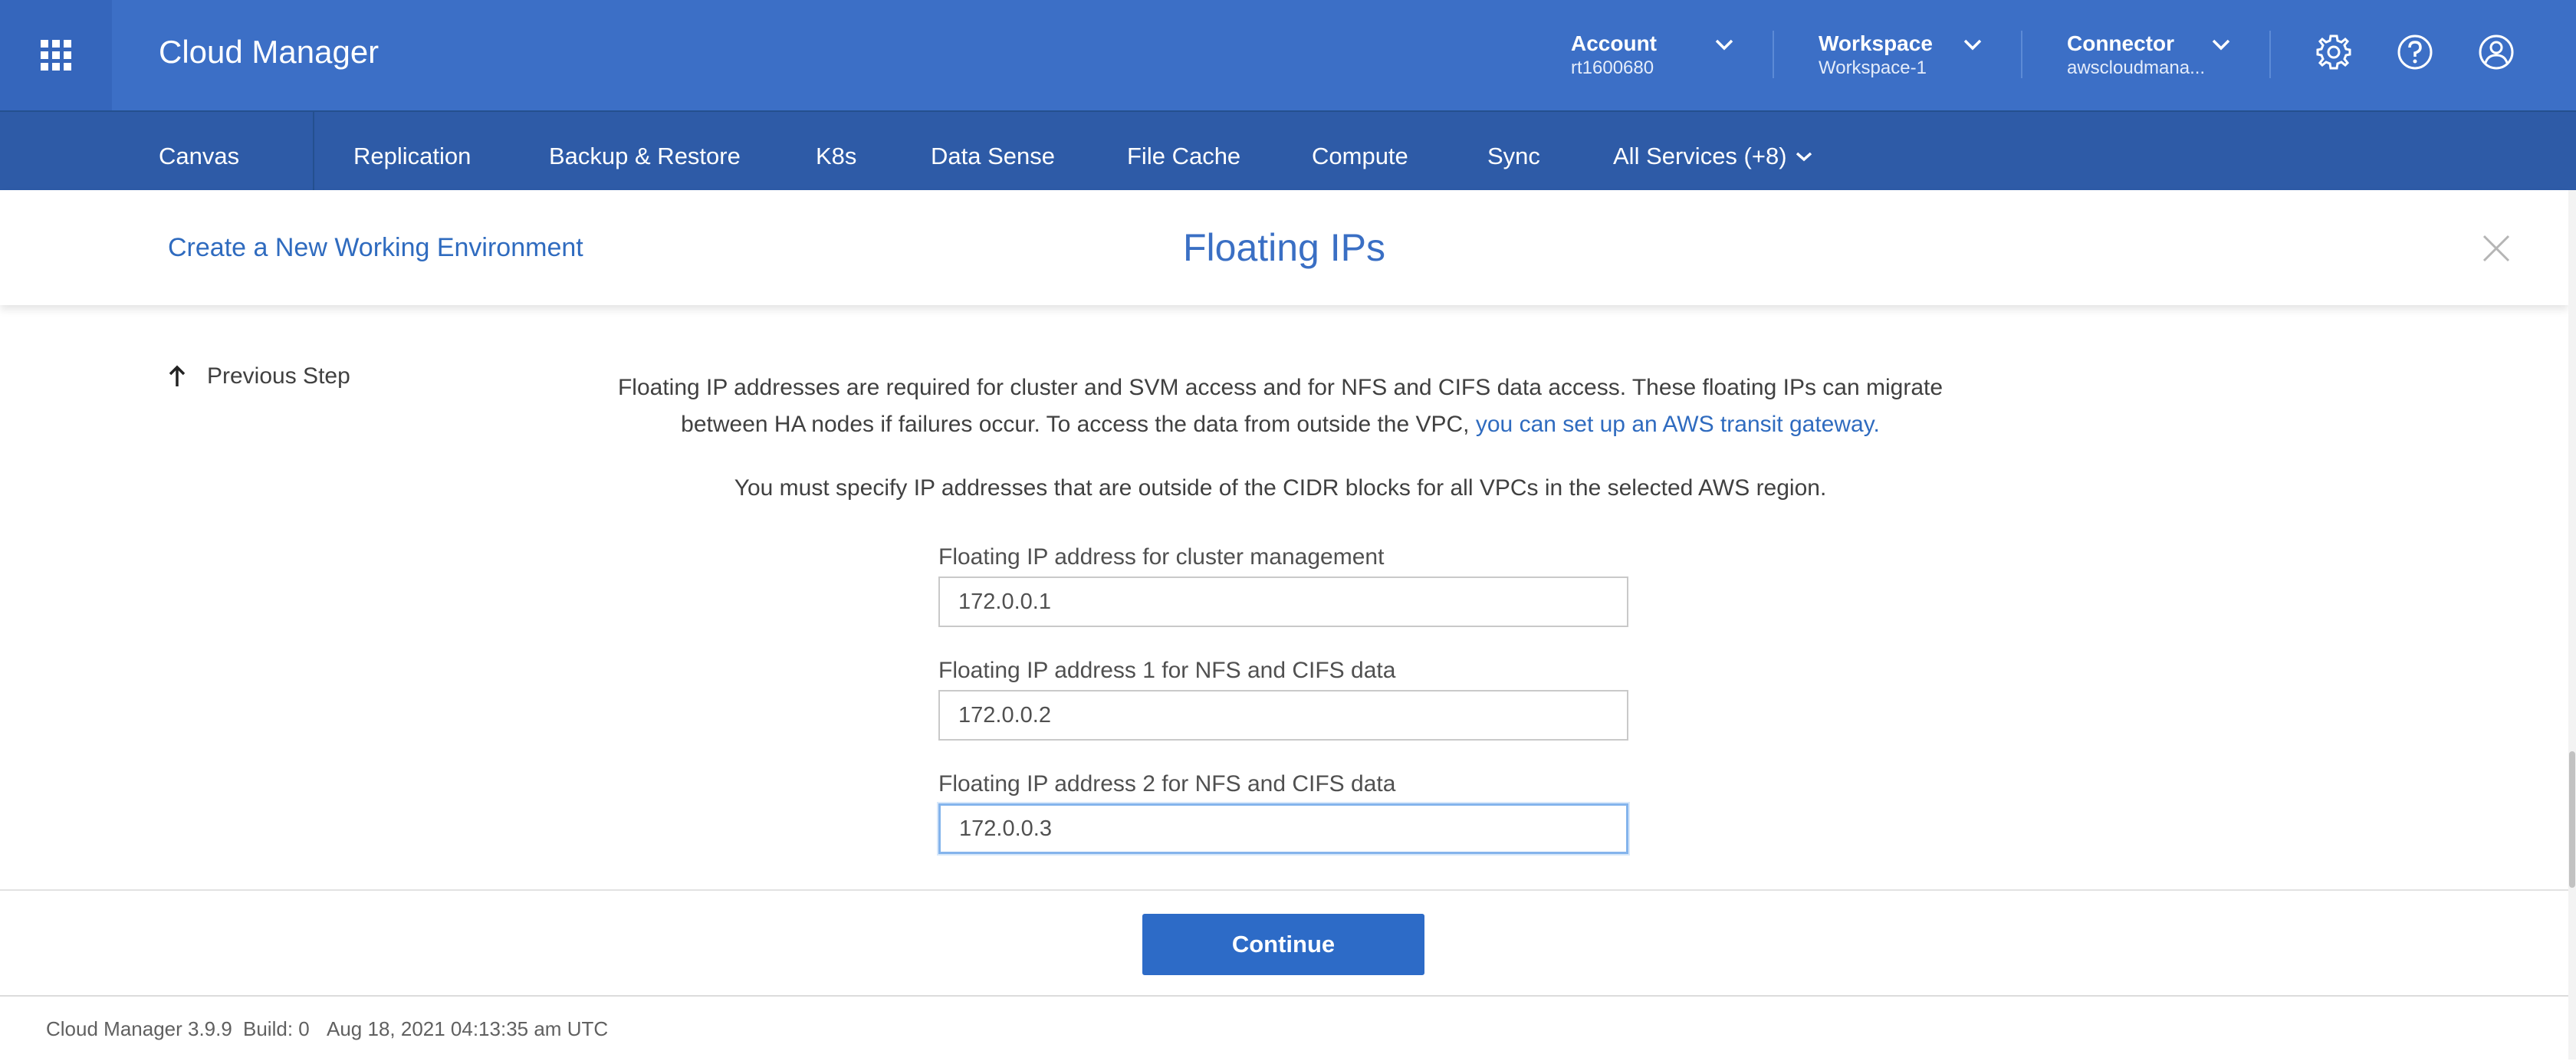  What do you see at coordinates (2121, 43) in the screenshot?
I see `connector-label: Connector` at bounding box center [2121, 43].